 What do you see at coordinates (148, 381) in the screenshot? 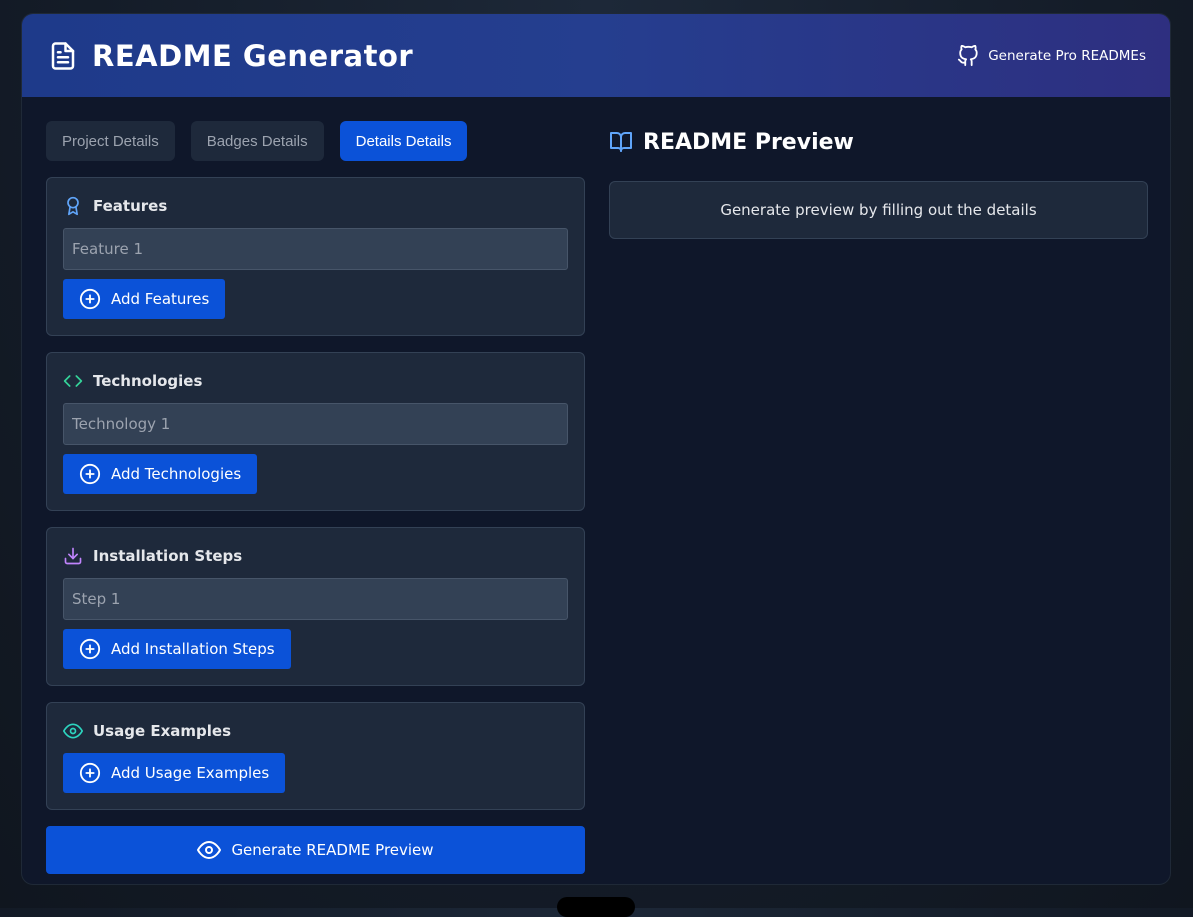
I see `technologies-title: Technologies` at bounding box center [148, 381].